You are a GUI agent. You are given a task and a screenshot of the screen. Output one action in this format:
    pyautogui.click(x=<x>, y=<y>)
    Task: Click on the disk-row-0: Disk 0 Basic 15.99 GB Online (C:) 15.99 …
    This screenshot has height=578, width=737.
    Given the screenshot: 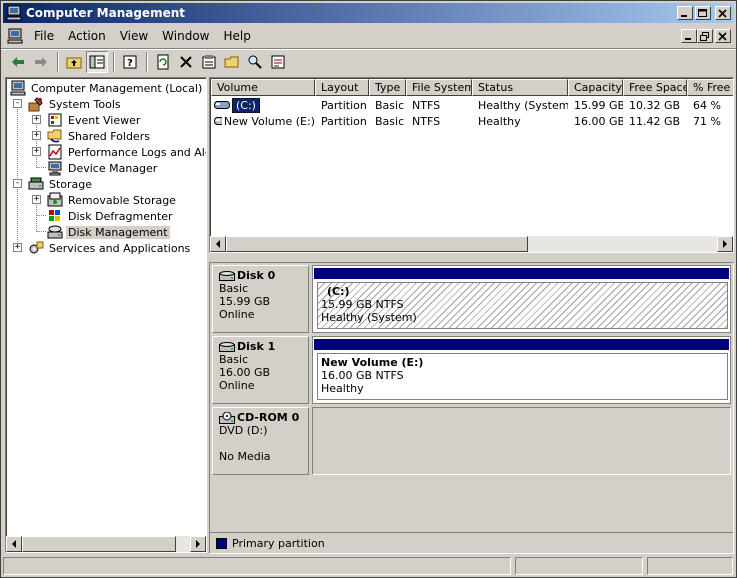 What is the action you would take?
    pyautogui.click(x=471, y=299)
    